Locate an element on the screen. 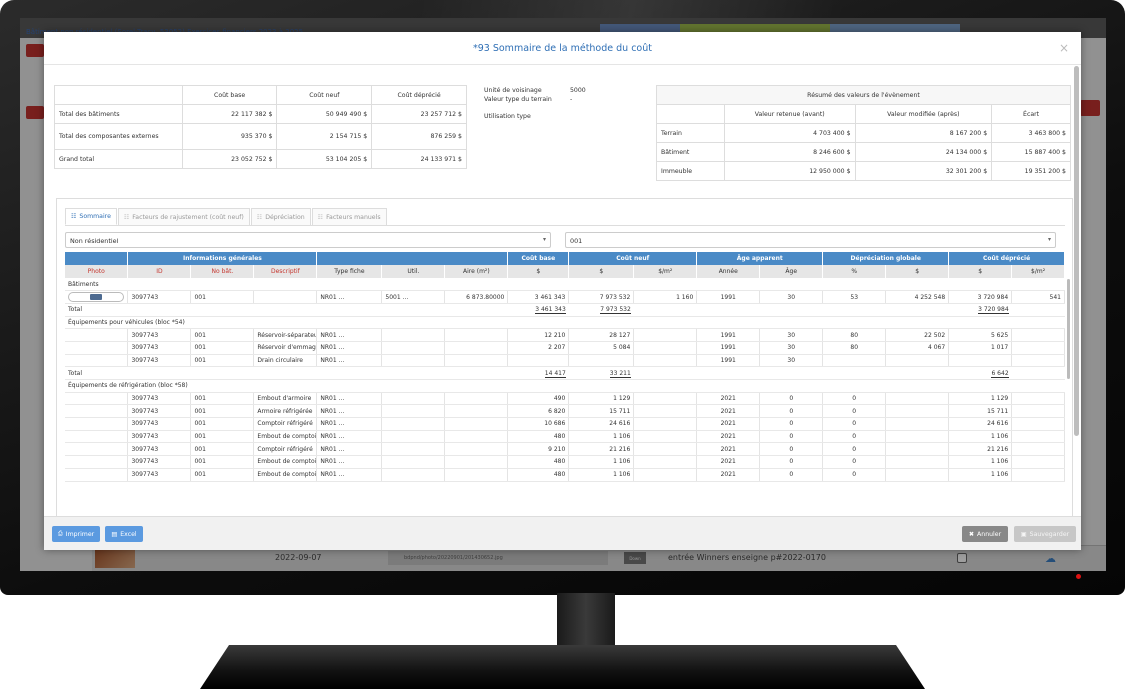 This screenshot has width=1125, height=689. power-led is located at coordinates (1078, 576).